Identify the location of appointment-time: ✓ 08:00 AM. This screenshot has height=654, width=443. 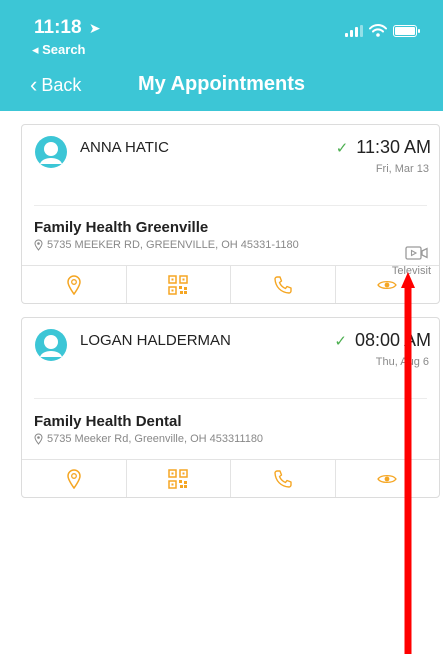
(382, 340).